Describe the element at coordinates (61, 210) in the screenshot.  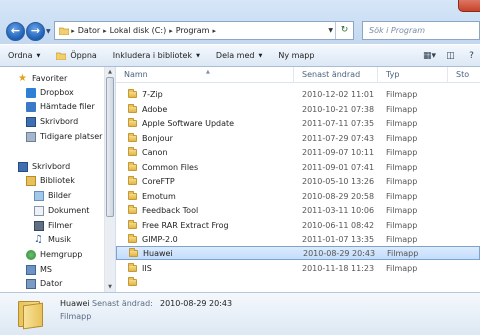
I see `nav-documents: Dokument` at that location.